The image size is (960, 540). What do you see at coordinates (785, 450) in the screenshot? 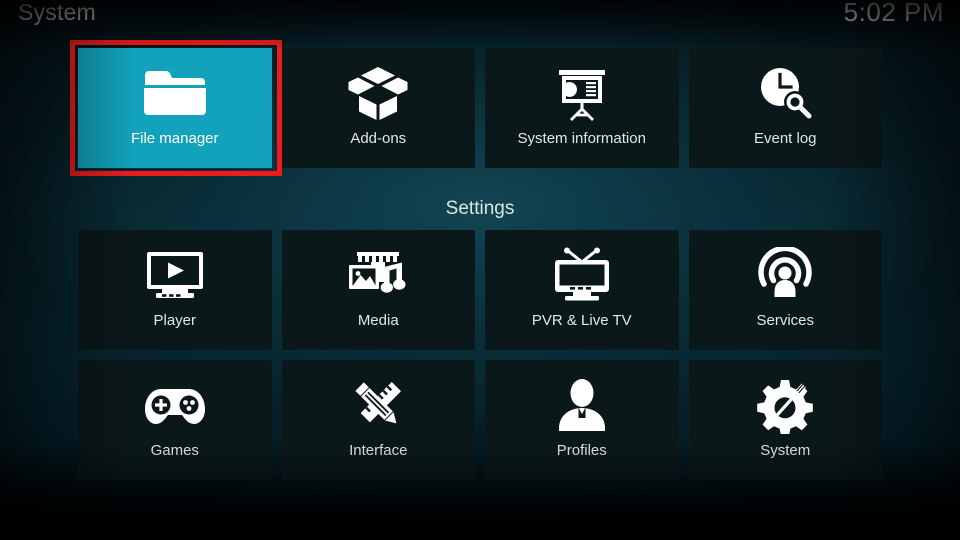
I see `tile-label: System` at bounding box center [785, 450].